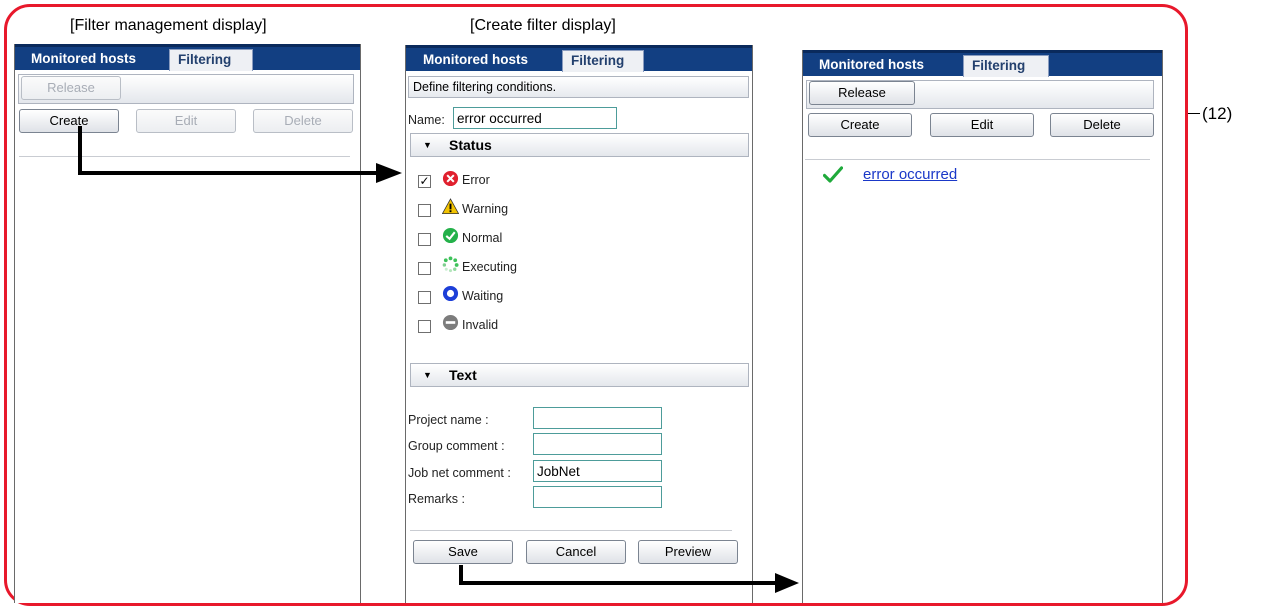  I want to click on project-name-input, so click(597, 418).